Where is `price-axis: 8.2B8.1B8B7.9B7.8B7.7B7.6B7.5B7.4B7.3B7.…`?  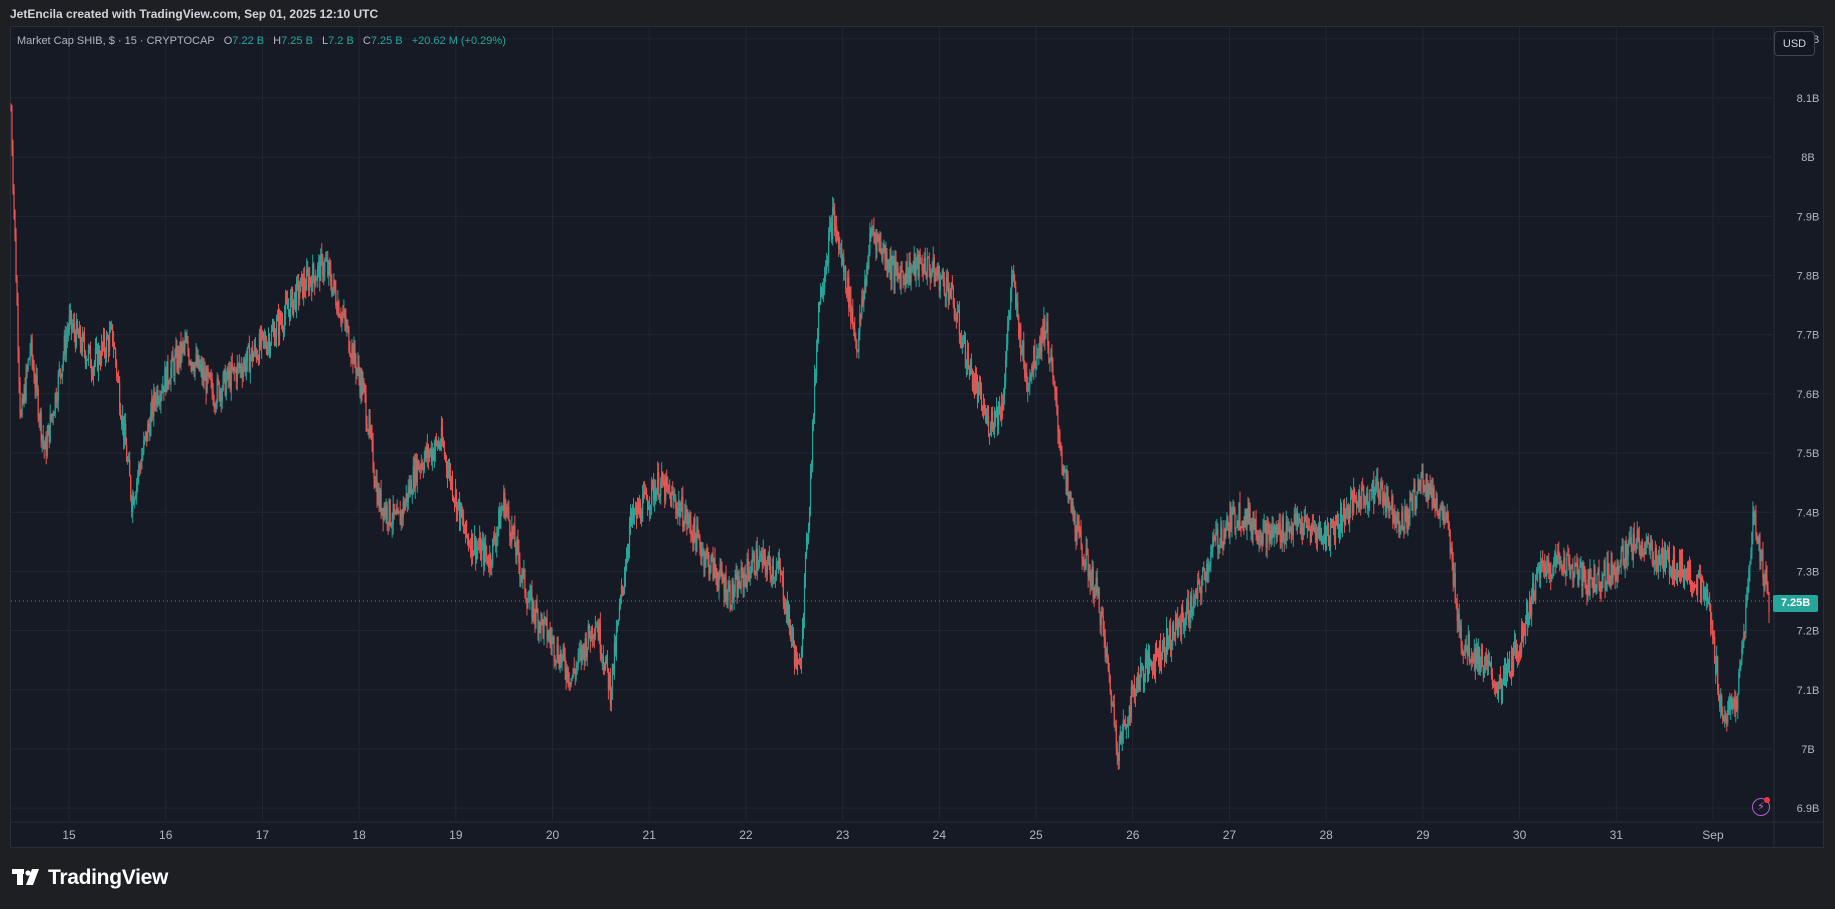
price-axis: 8.2B8.1B8B7.9B7.8B7.7B7.6B7.5B7.4B7.3B7.… is located at coordinates (1808, 424).